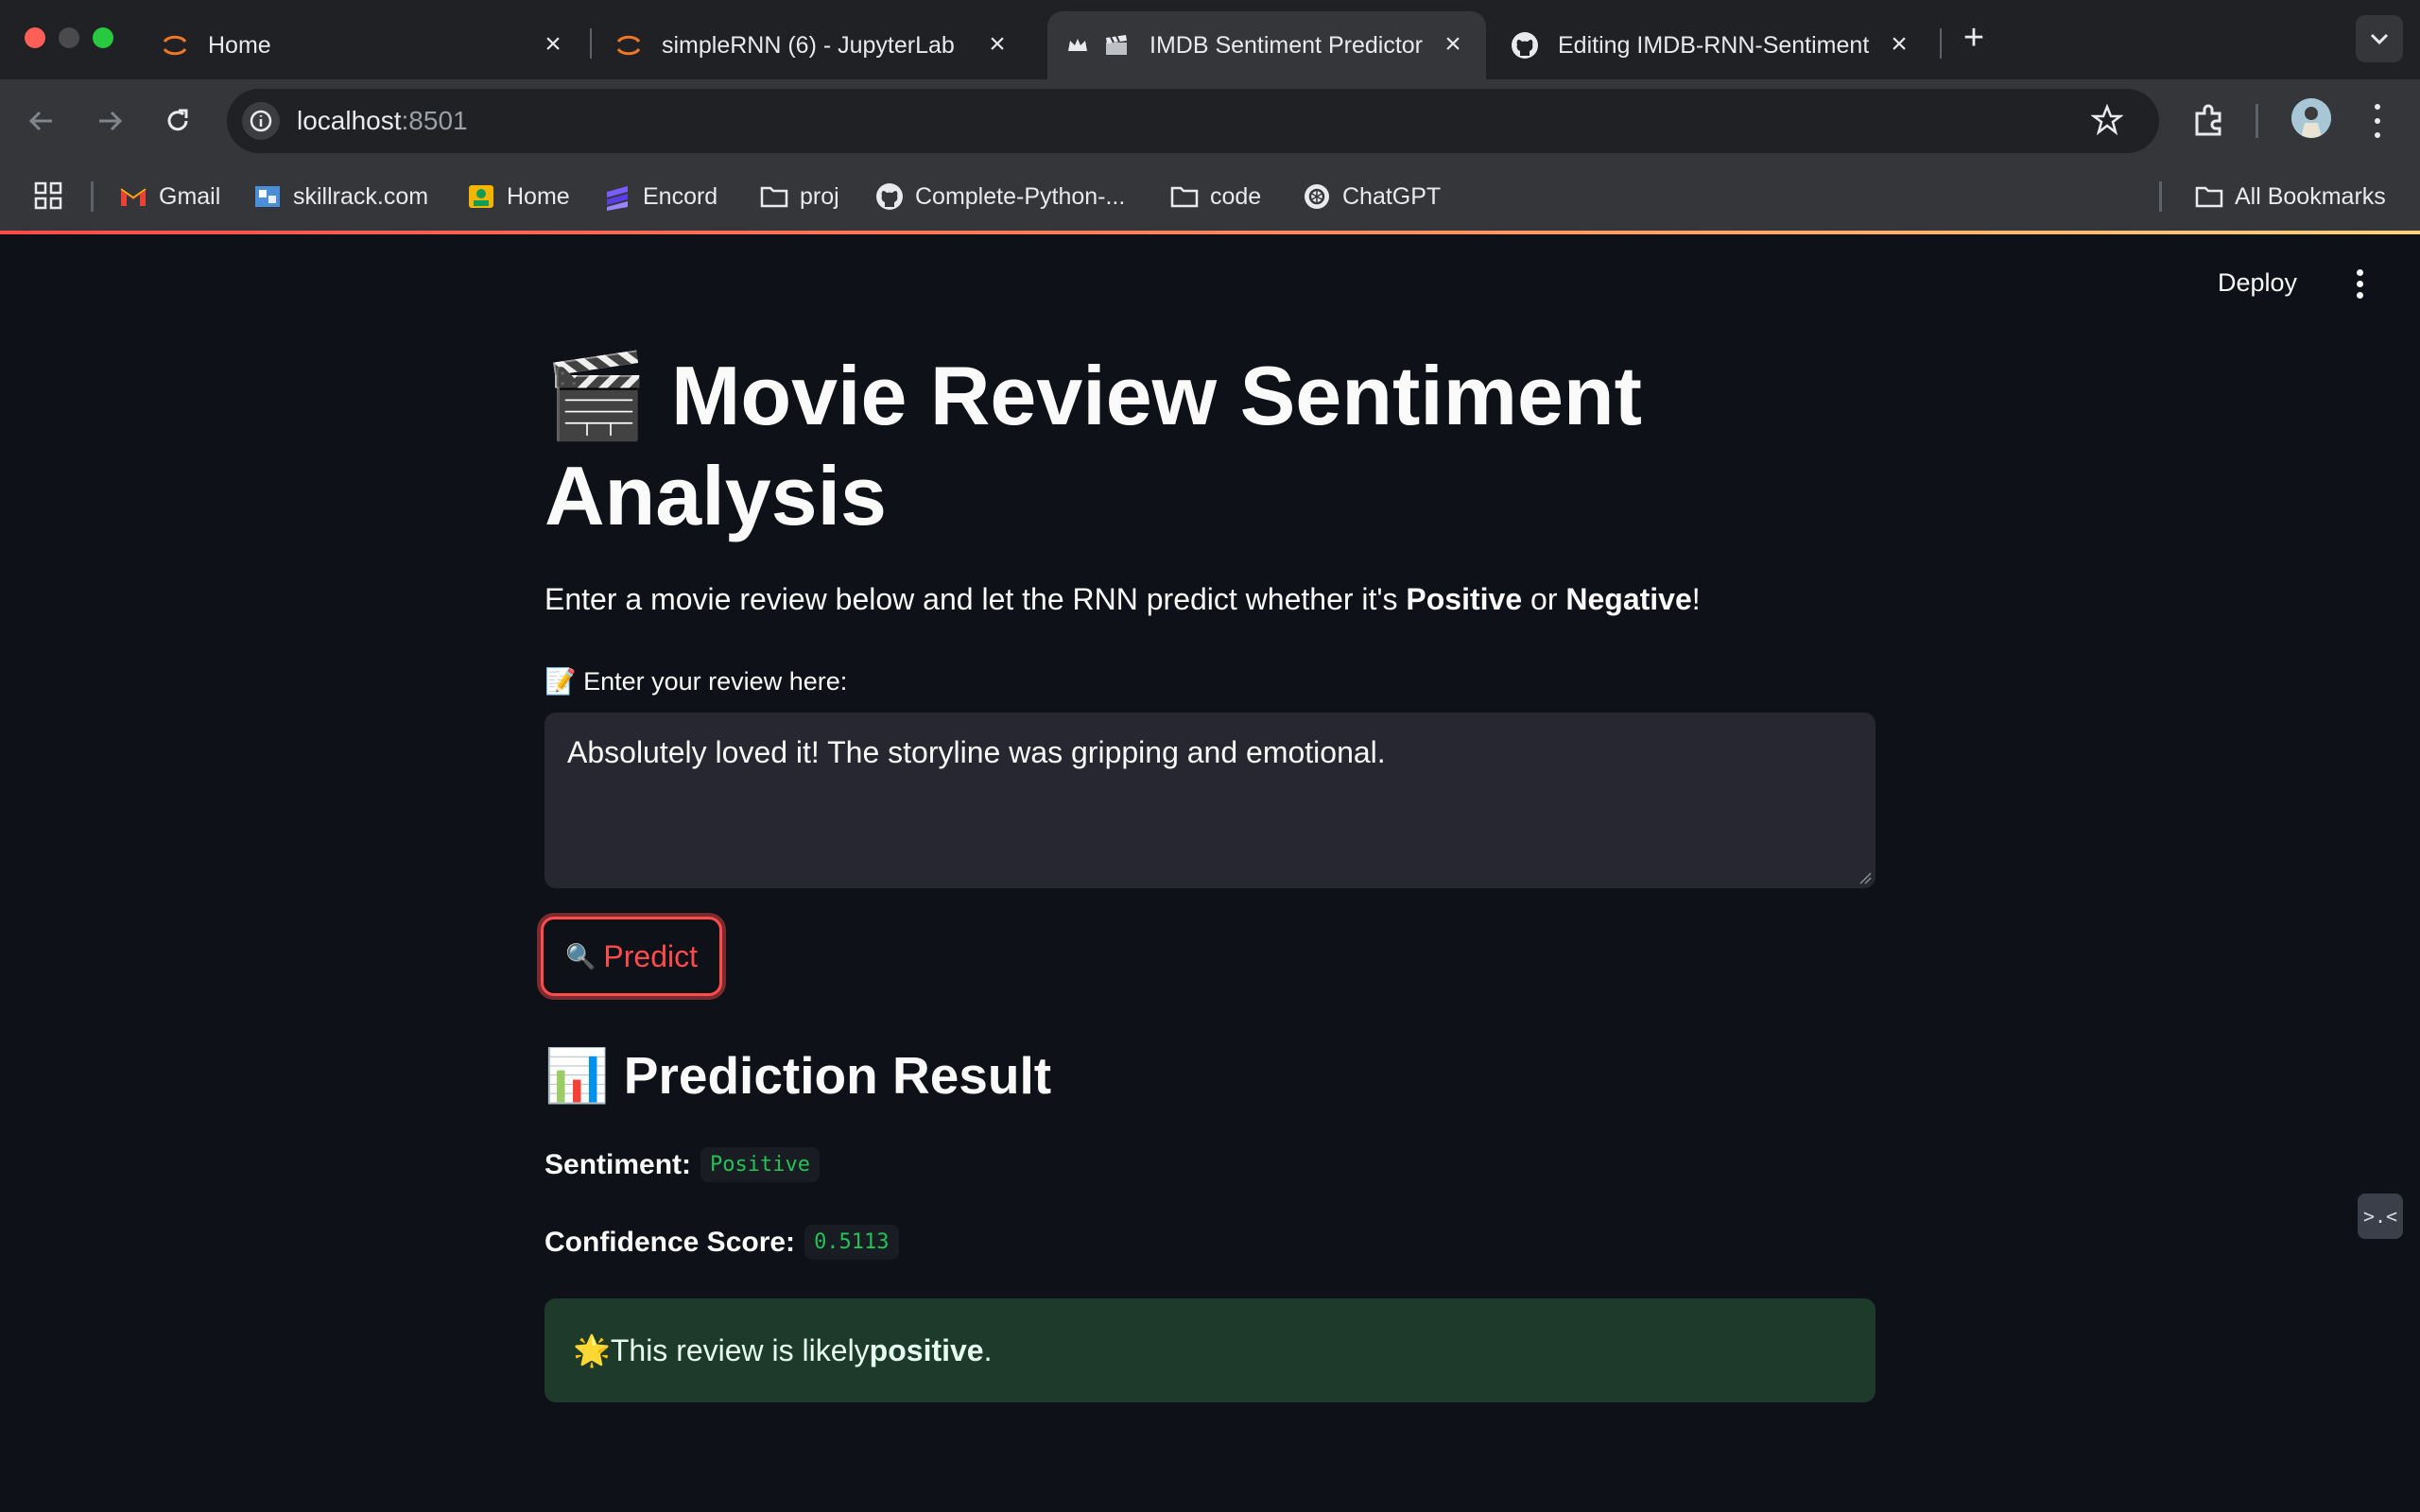 This screenshot has width=2420, height=1512. I want to click on bookmark-encord: Encord, so click(660, 197).